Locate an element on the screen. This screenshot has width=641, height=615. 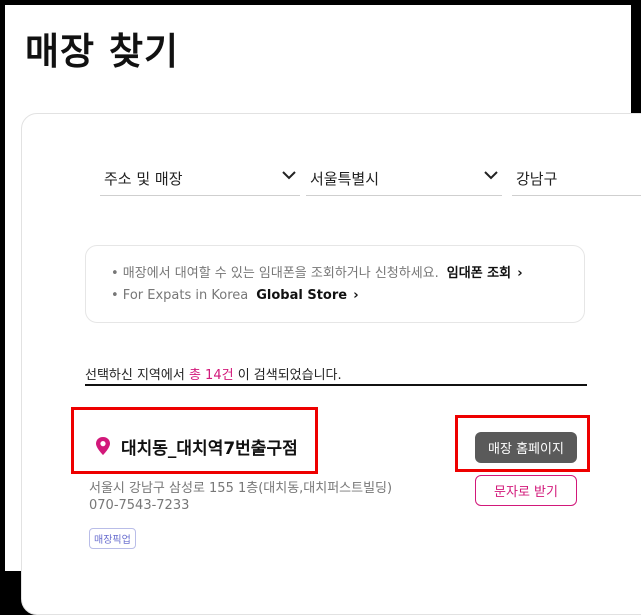
rental-notice-text: • 매장에서 대여할 수 있는 임대폰을 조회하거나 신청하세요. is located at coordinates (275, 273).